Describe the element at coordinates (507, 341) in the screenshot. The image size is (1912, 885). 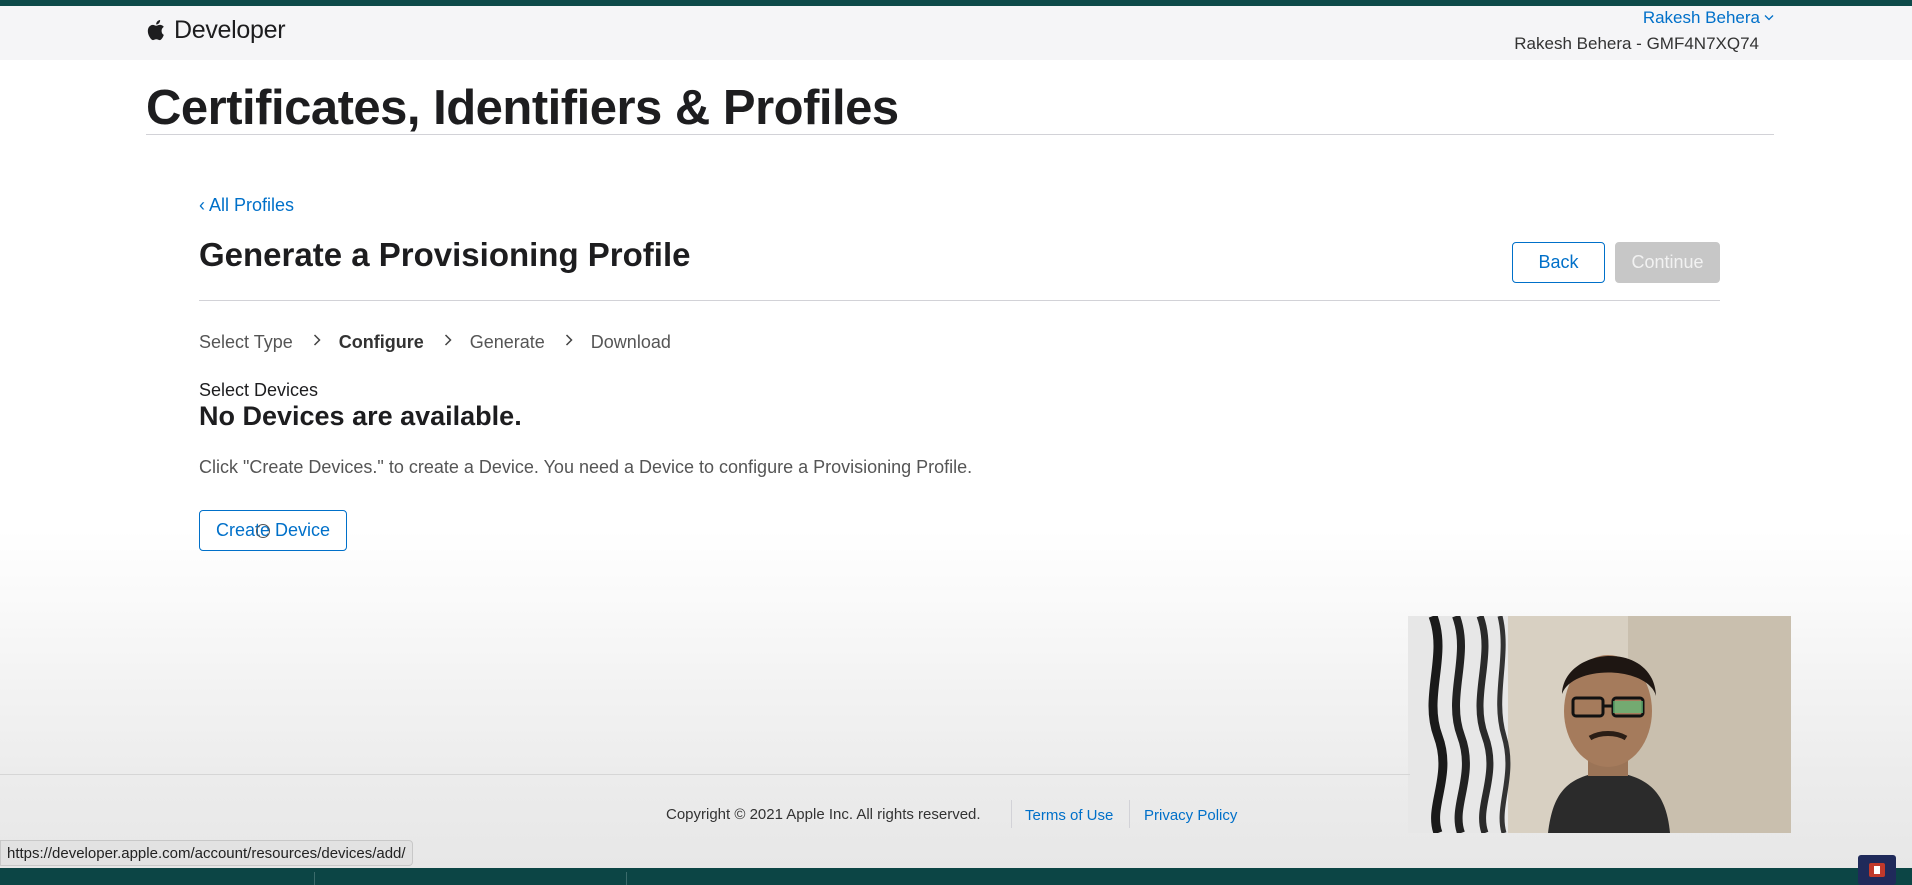
I see `step-generate: Generate` at that location.